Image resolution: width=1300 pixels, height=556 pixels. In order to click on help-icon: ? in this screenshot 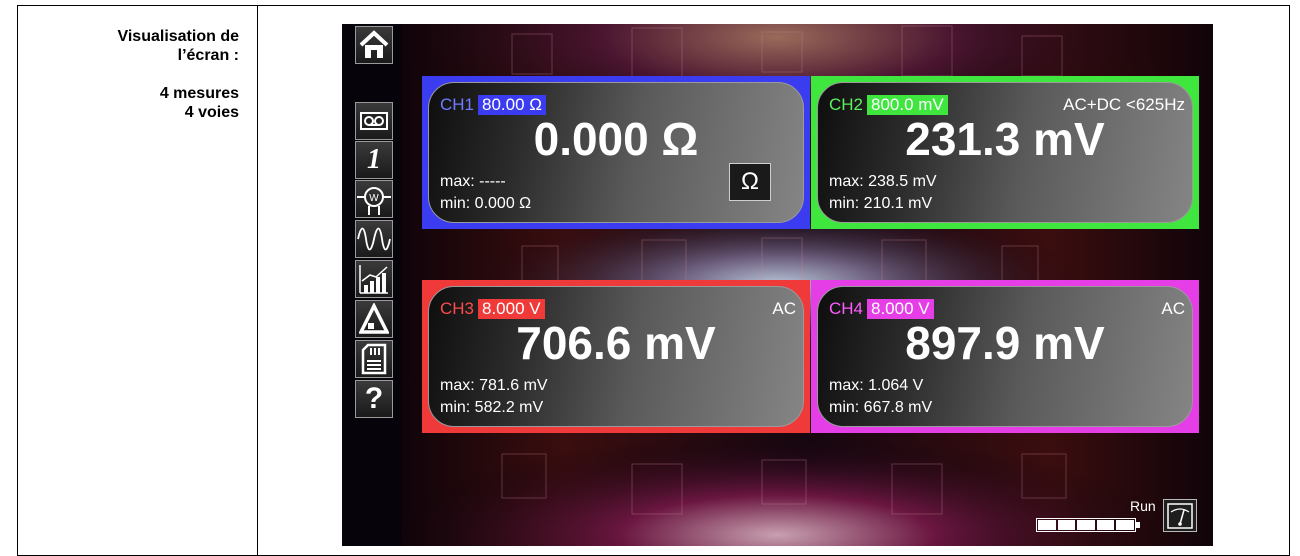, I will do `click(374, 398)`.